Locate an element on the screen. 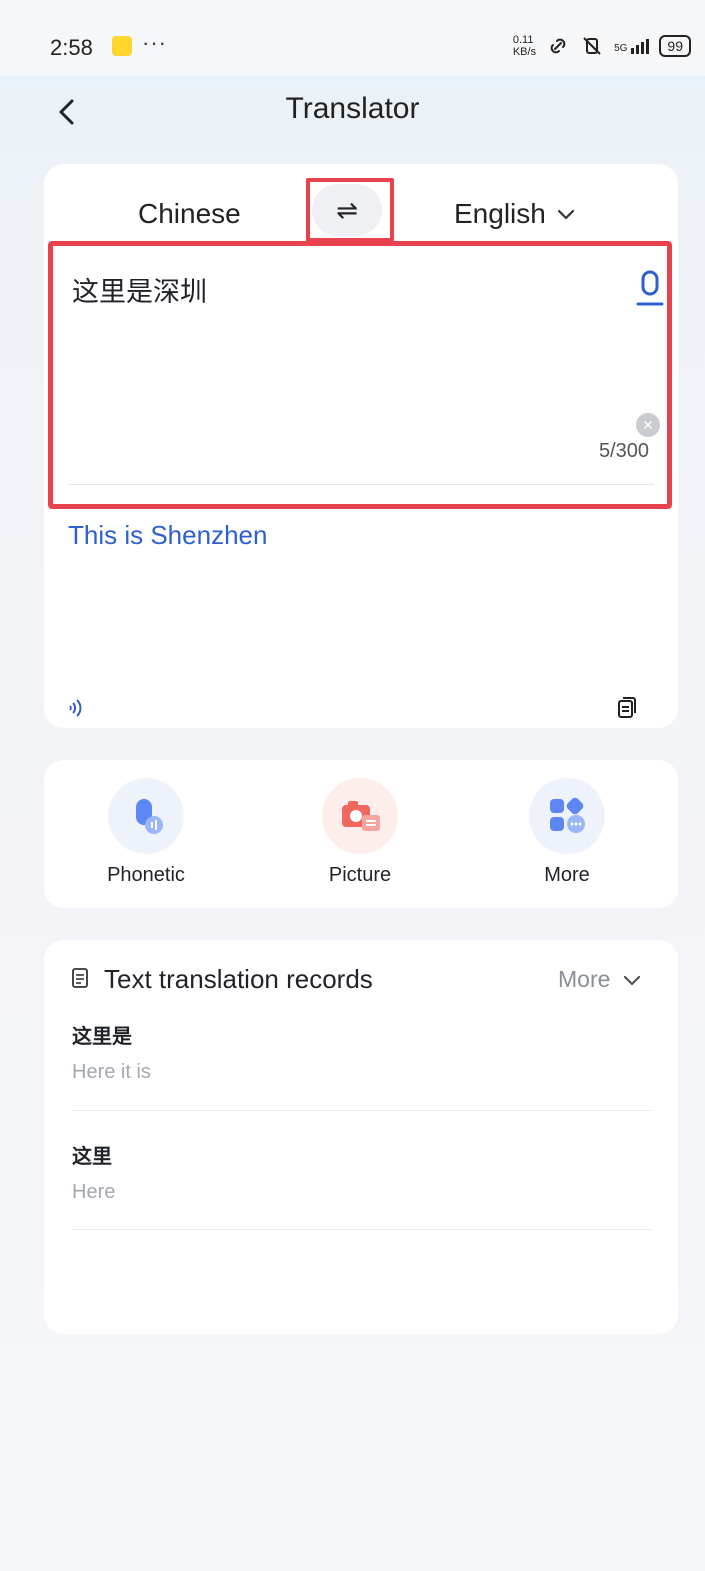 The image size is (705, 1571). phonetic-icon-circle is located at coordinates (146, 816).